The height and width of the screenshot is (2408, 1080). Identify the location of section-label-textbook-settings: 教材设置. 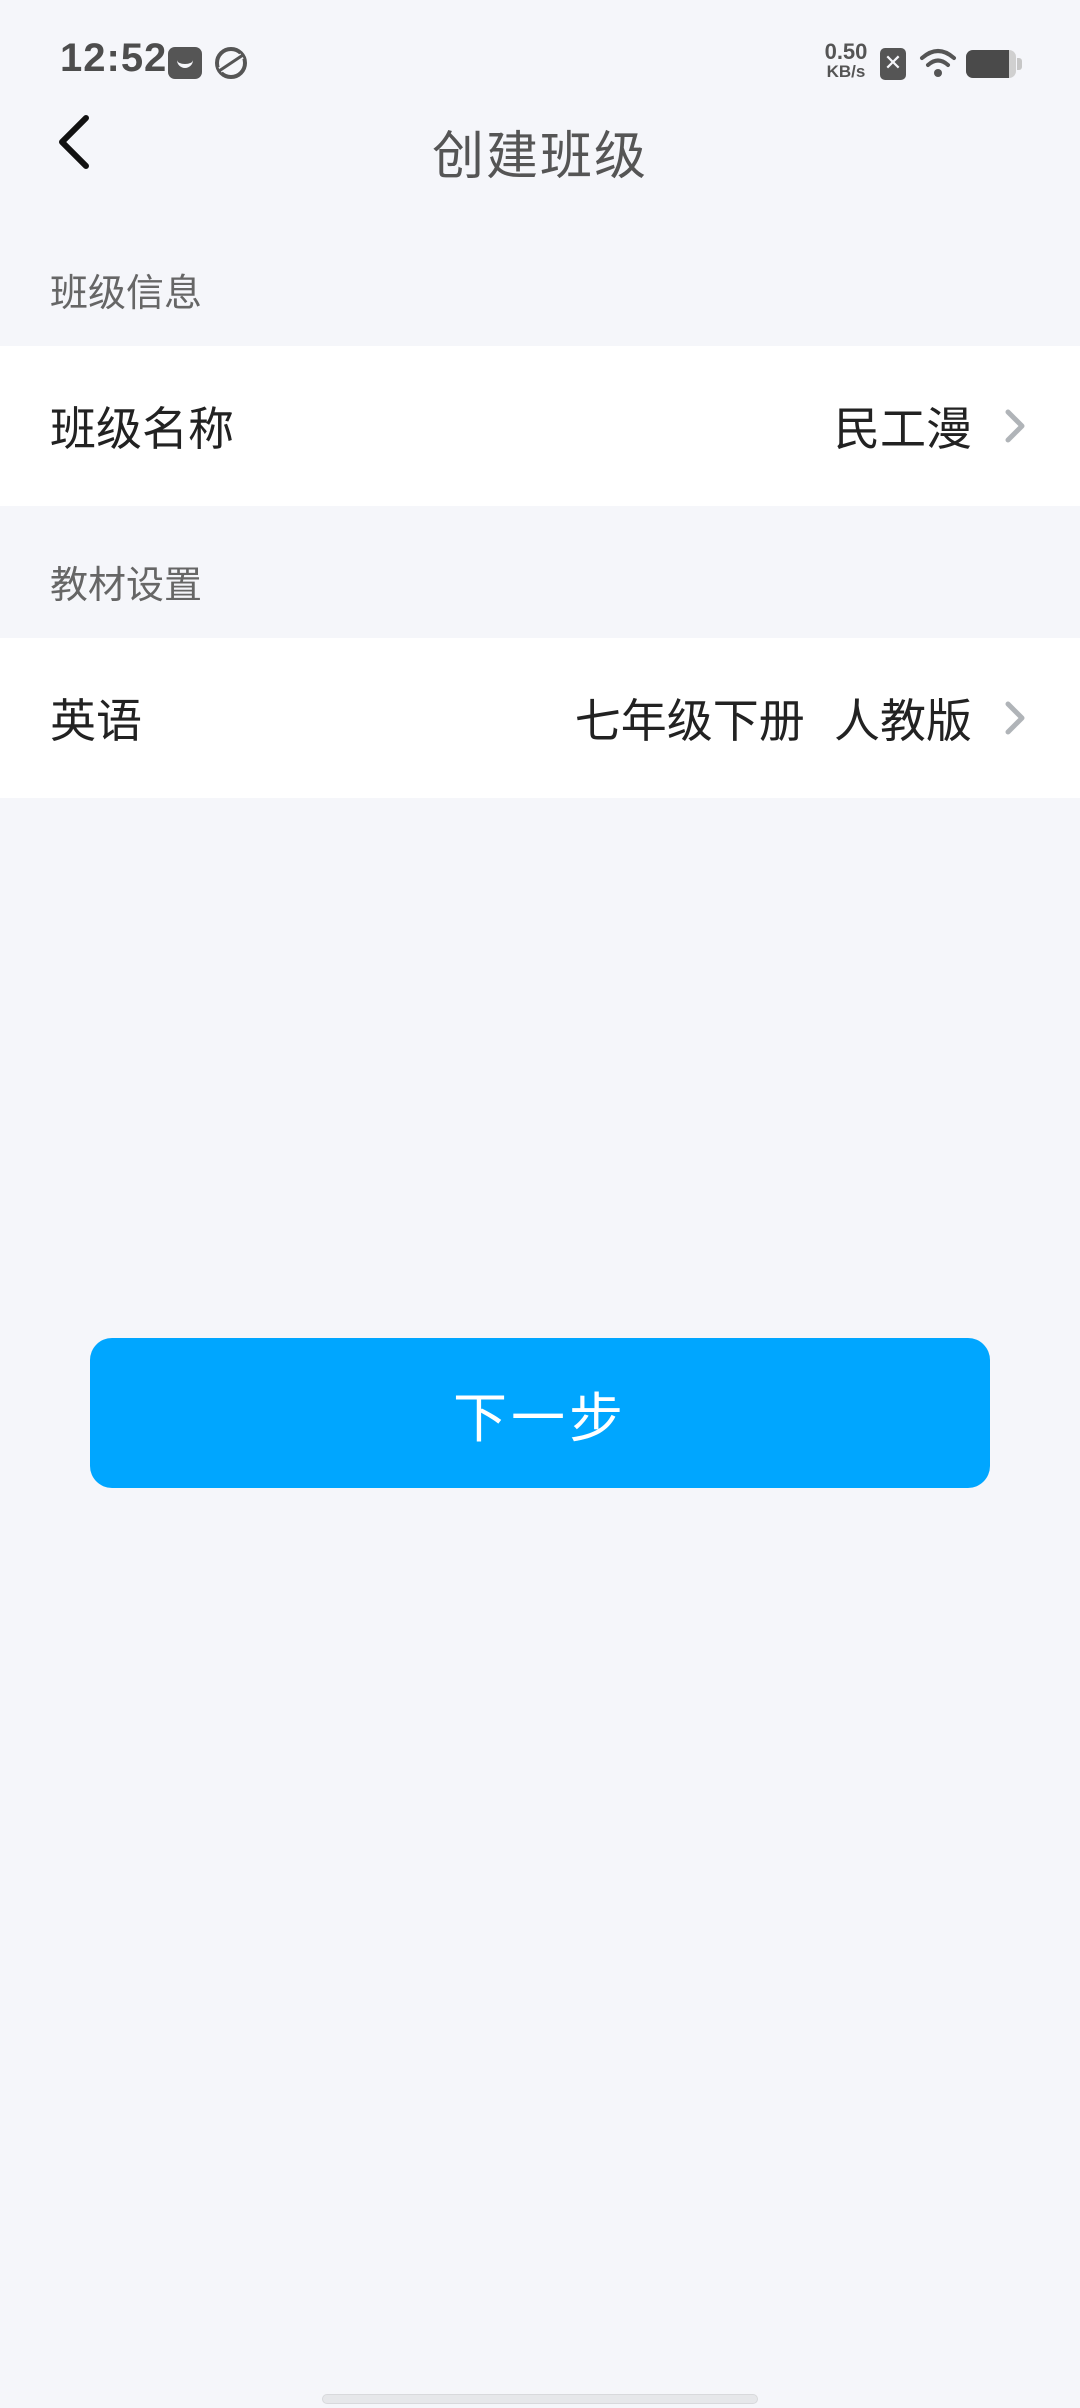
(126, 585).